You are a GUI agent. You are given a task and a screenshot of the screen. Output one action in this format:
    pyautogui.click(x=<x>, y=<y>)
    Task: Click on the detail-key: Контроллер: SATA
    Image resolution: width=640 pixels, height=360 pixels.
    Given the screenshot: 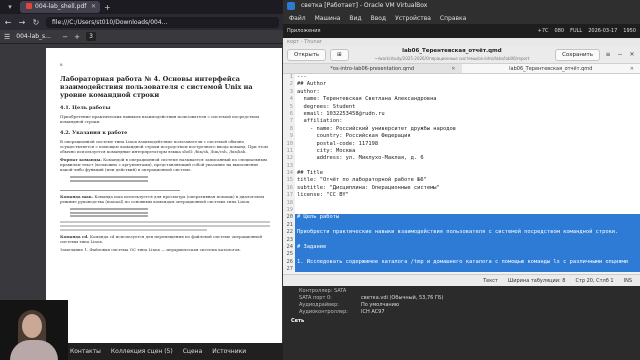 What is the action you would take?
    pyautogui.click(x=323, y=291)
    